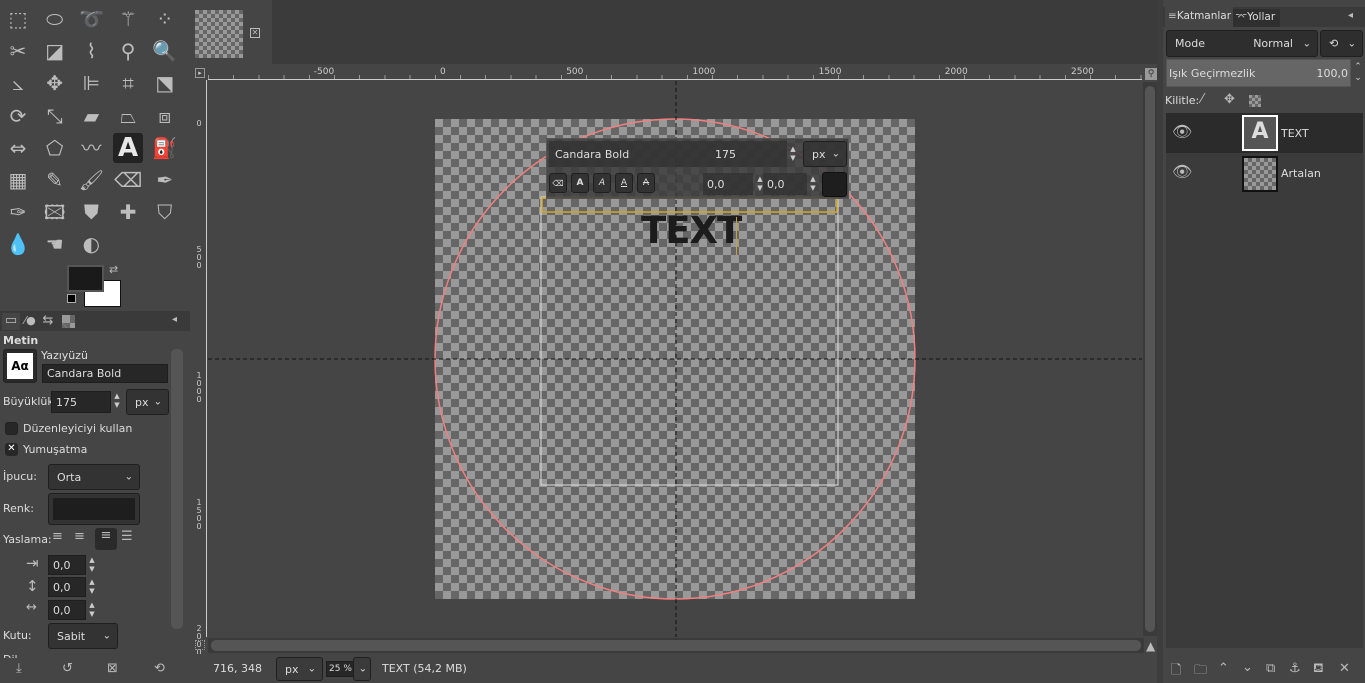 The image size is (1365, 683). I want to click on scale-tool: ⤡, so click(55, 116).